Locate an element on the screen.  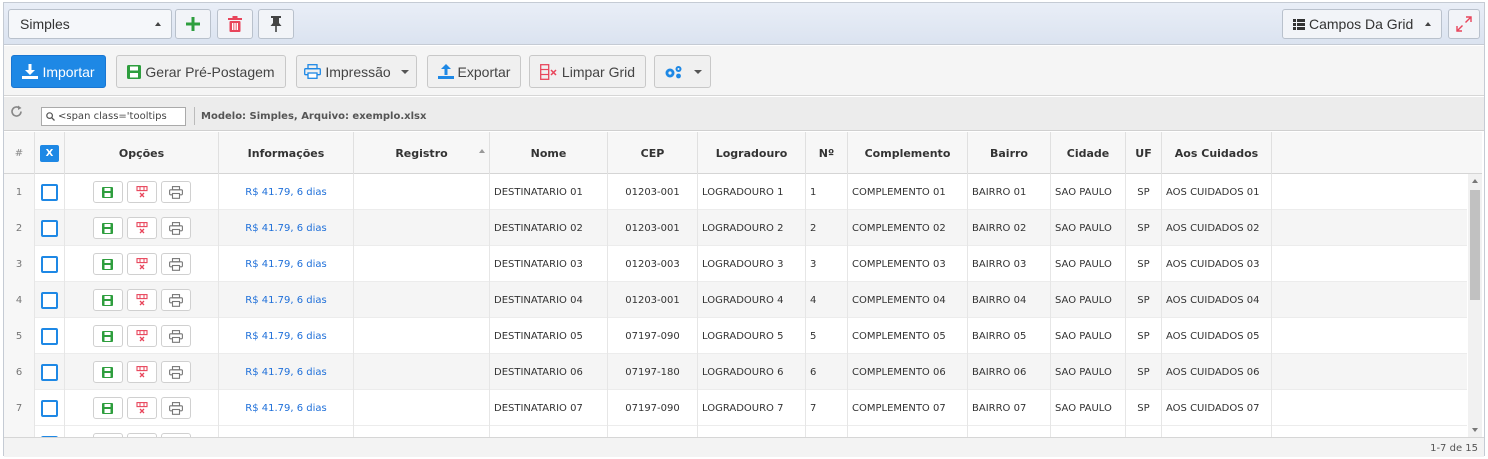
row-info-link is located at coordinates (286, 431).